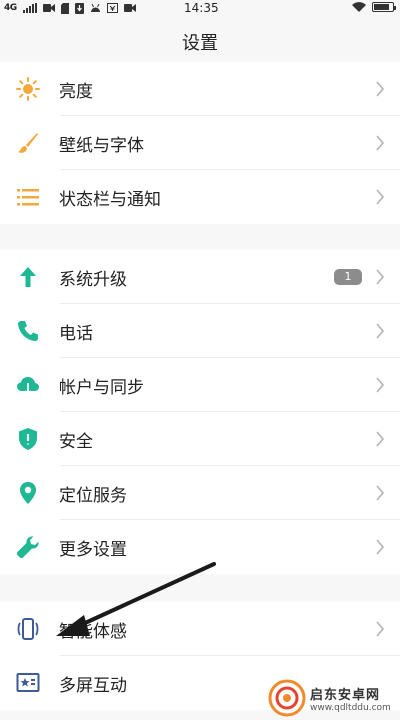  I want to click on download-icon, so click(79, 8).